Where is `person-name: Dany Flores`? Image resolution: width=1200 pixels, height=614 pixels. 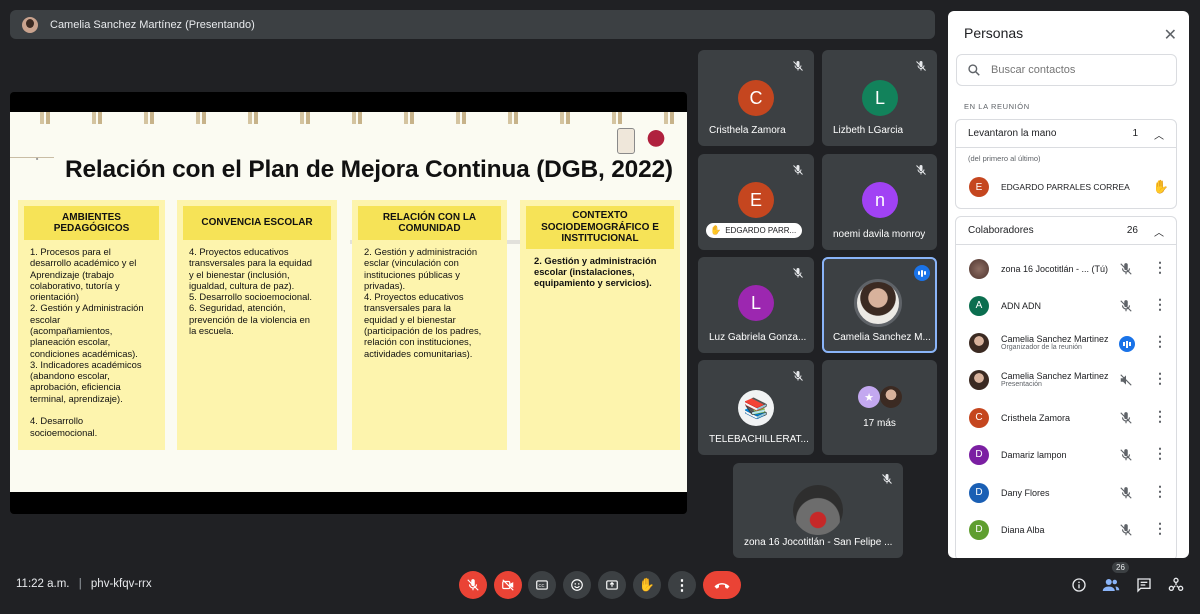 person-name: Dany Flores is located at coordinates (1025, 492).